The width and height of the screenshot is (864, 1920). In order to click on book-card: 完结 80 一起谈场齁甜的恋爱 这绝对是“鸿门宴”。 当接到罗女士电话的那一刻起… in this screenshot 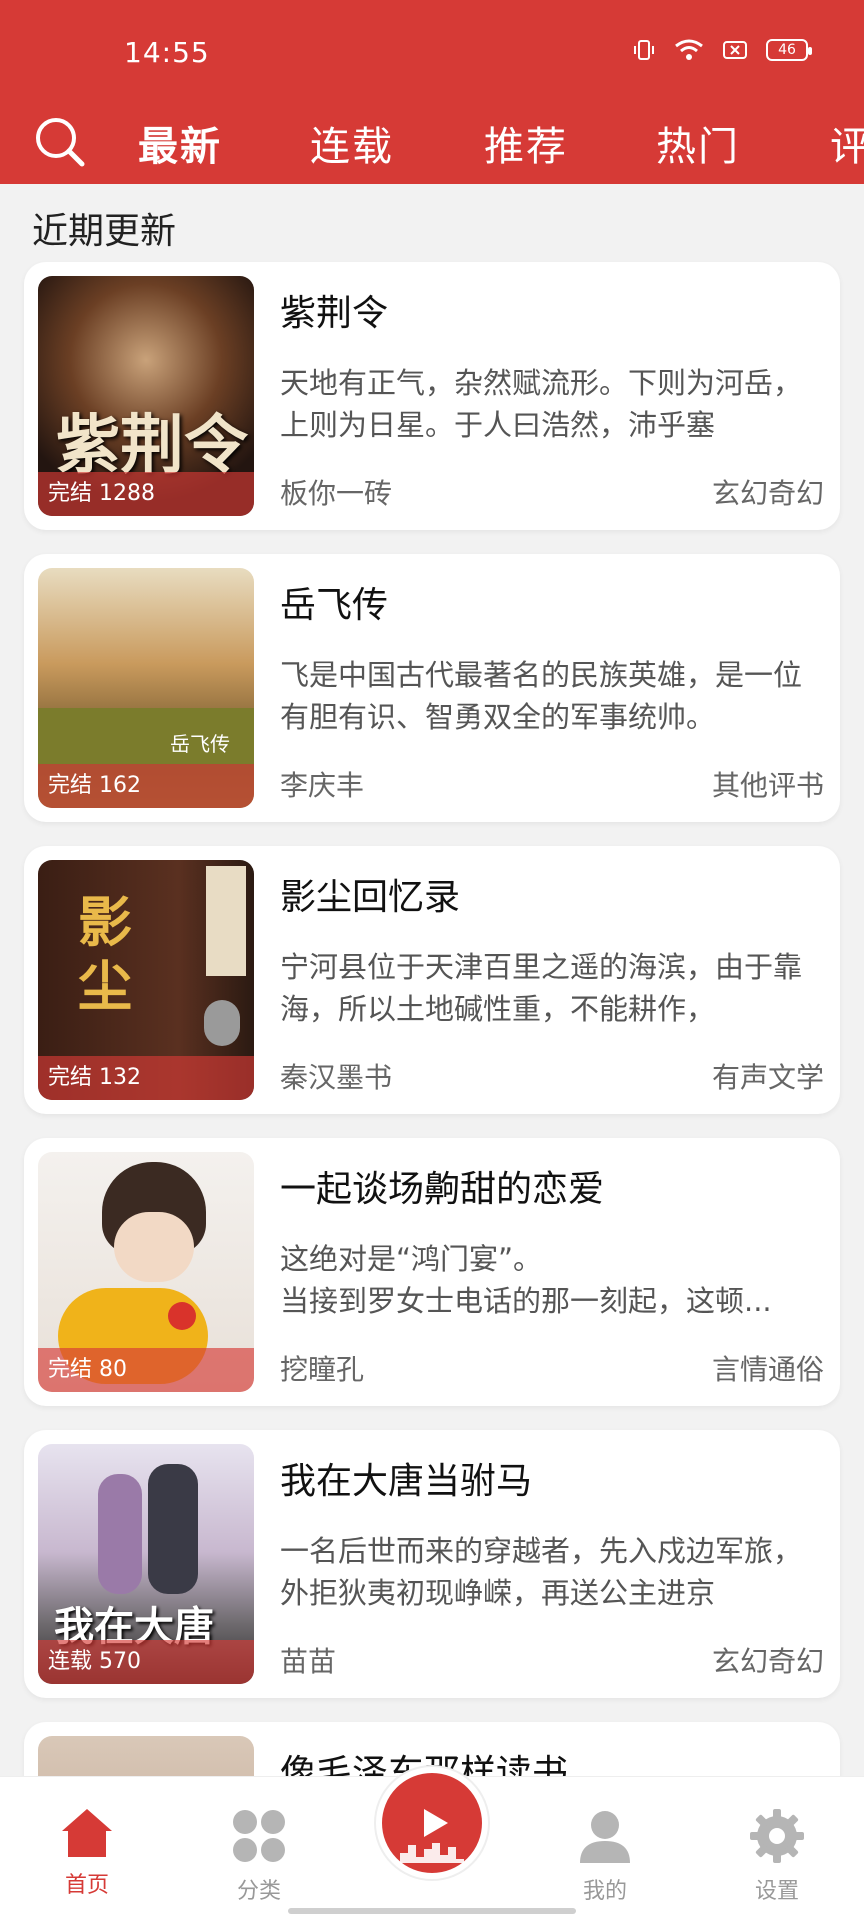, I will do `click(432, 1272)`.